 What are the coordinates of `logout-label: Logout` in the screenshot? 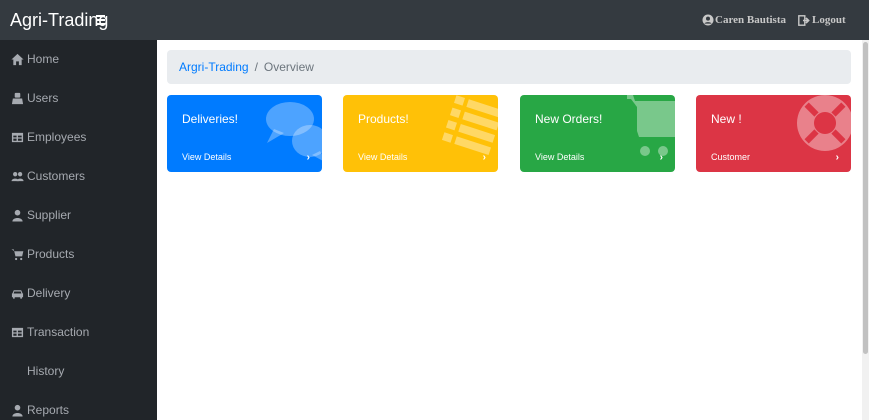 It's located at (829, 20).